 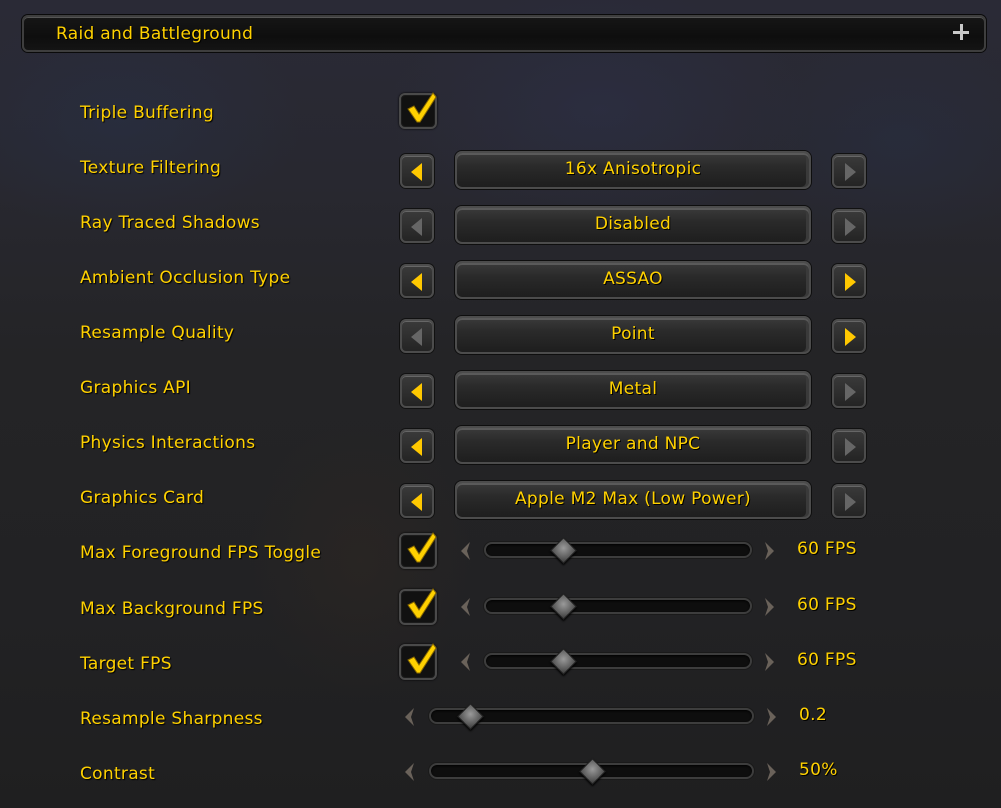 I want to click on setting-label: Ray Traced Shadows, so click(x=170, y=223).